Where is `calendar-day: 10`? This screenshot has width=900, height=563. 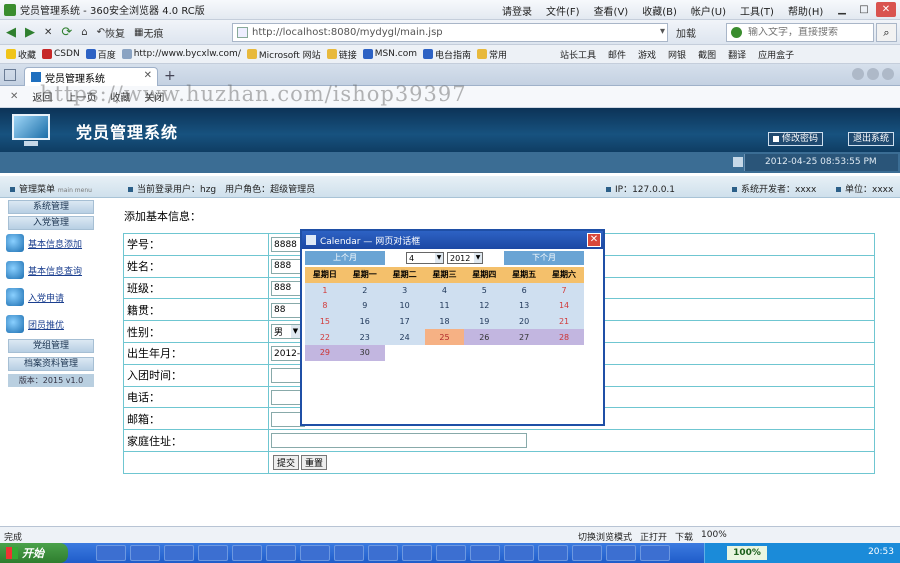 calendar-day: 10 is located at coordinates (404, 306).